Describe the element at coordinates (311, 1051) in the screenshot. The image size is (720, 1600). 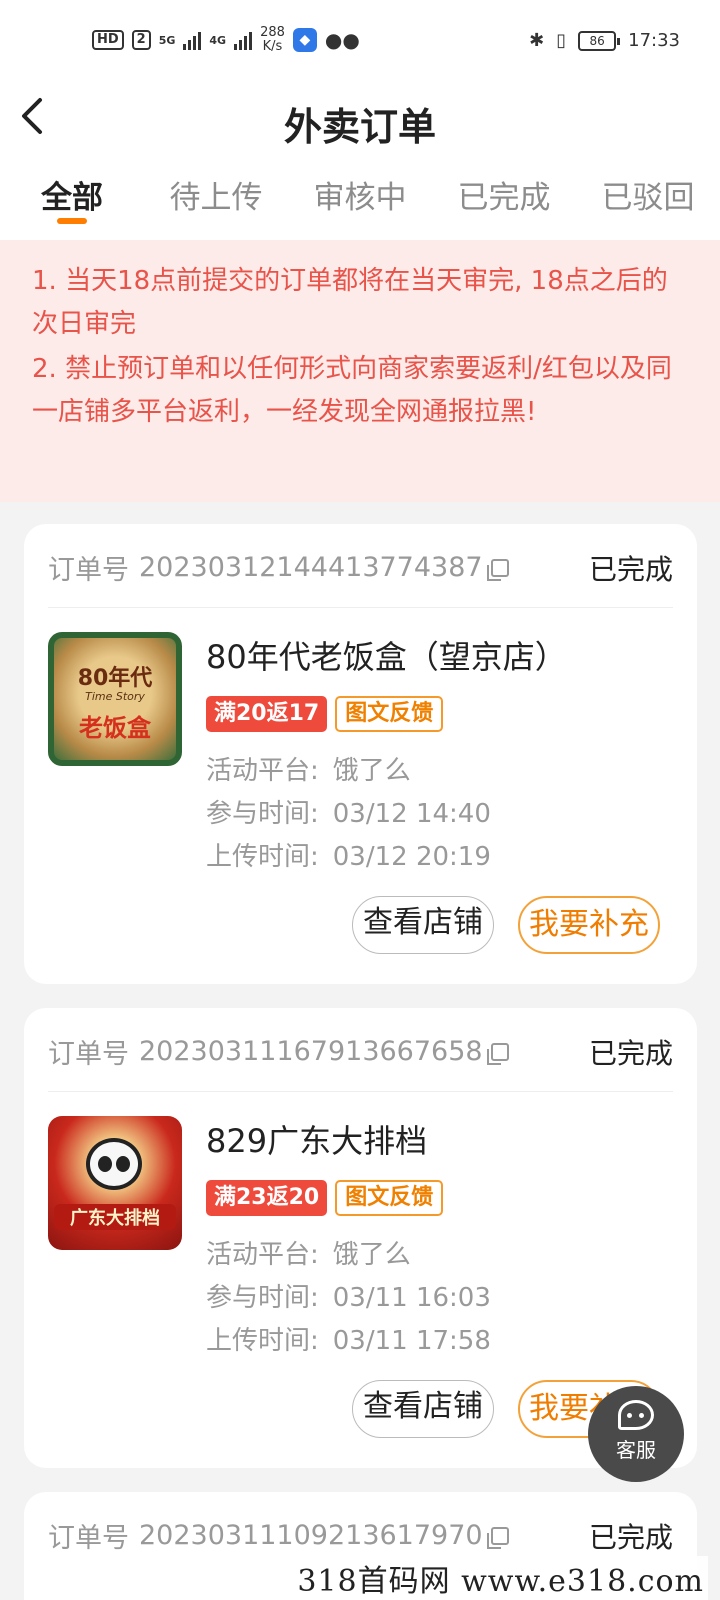
I see `order-number: 20230311167913667658` at that location.